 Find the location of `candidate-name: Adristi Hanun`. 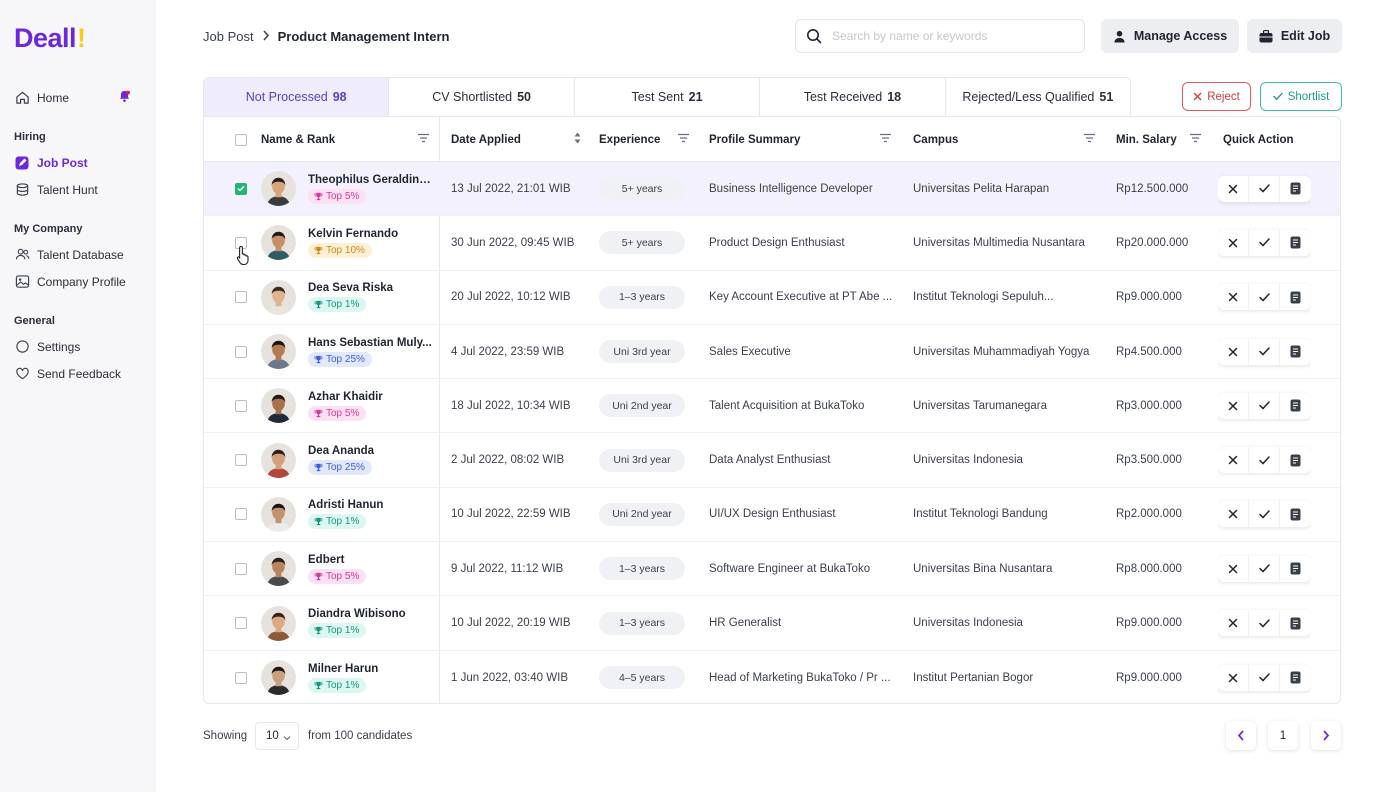

candidate-name: Adristi Hanun is located at coordinates (370, 505).